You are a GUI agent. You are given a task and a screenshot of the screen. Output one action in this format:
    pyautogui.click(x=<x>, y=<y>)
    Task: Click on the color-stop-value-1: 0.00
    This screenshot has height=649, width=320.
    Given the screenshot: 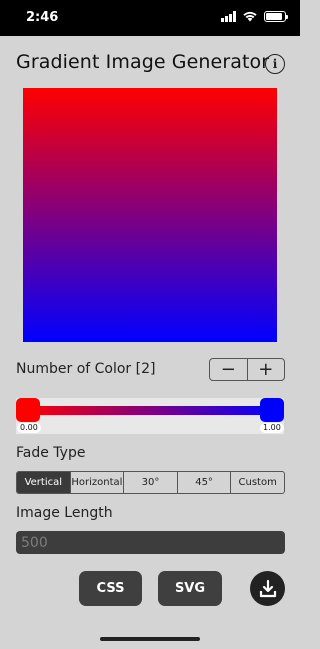 What is the action you would take?
    pyautogui.click(x=29, y=428)
    